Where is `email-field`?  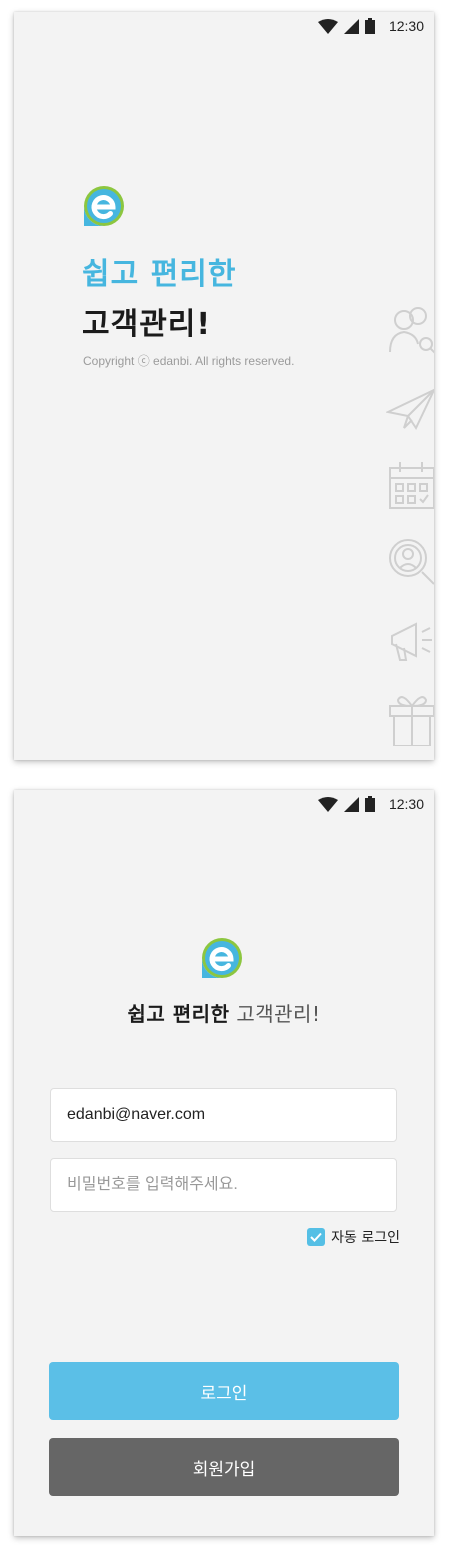
email-field is located at coordinates (223, 1115).